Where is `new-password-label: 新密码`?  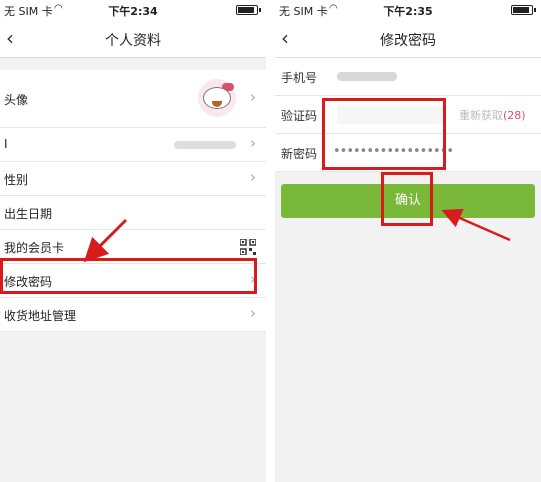
new-password-label: 新密码 is located at coordinates (299, 154).